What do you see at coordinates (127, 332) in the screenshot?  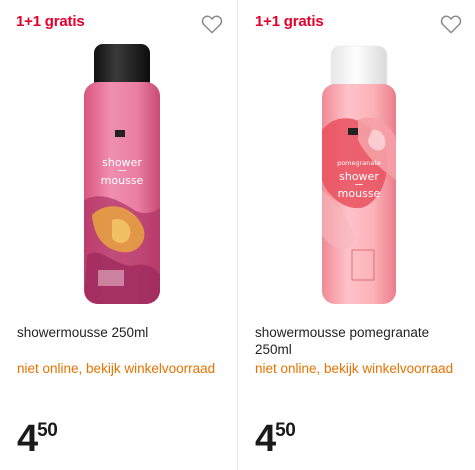 I see `product-title: showermousse 250ml` at bounding box center [127, 332].